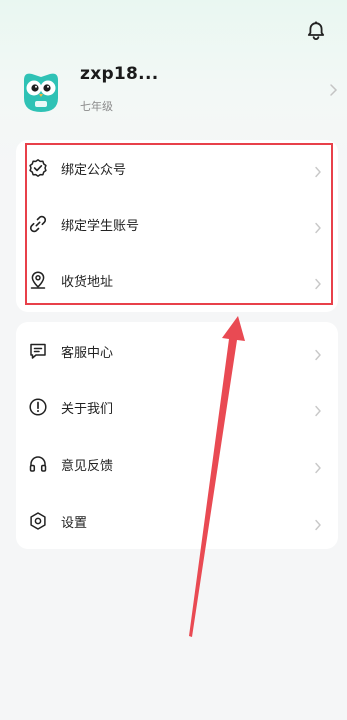 Image resolution: width=347 pixels, height=720 pixels. I want to click on link-icon, so click(38, 224).